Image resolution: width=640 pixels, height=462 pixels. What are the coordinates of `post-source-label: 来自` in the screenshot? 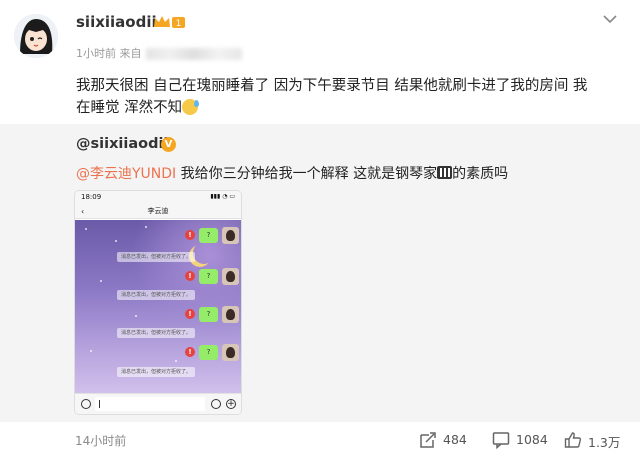 It's located at (130, 53).